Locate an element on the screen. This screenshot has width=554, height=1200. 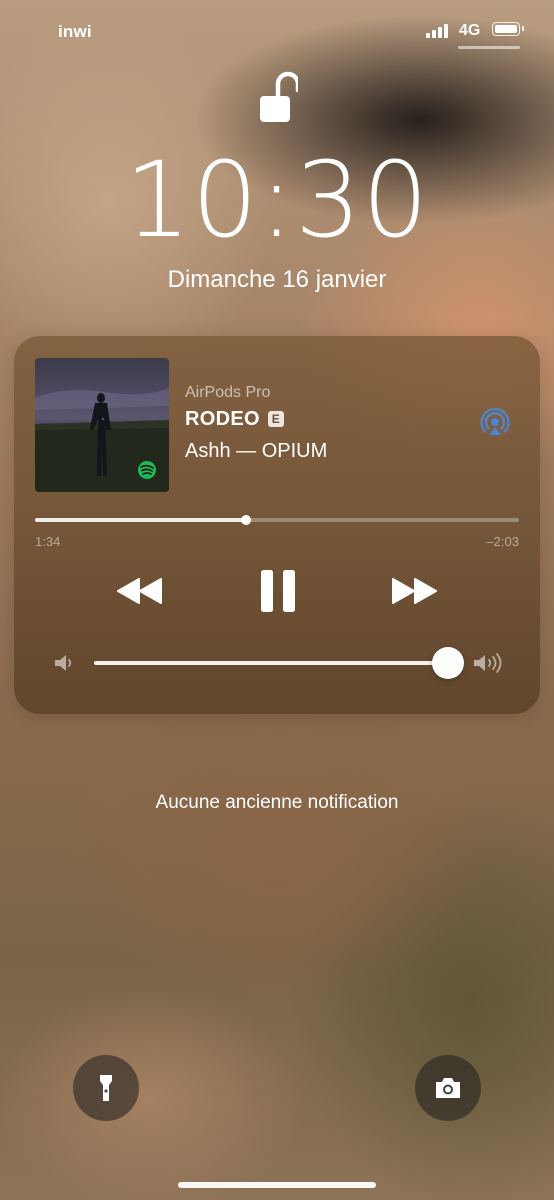
speaker-high-icon is located at coordinates (488, 663).